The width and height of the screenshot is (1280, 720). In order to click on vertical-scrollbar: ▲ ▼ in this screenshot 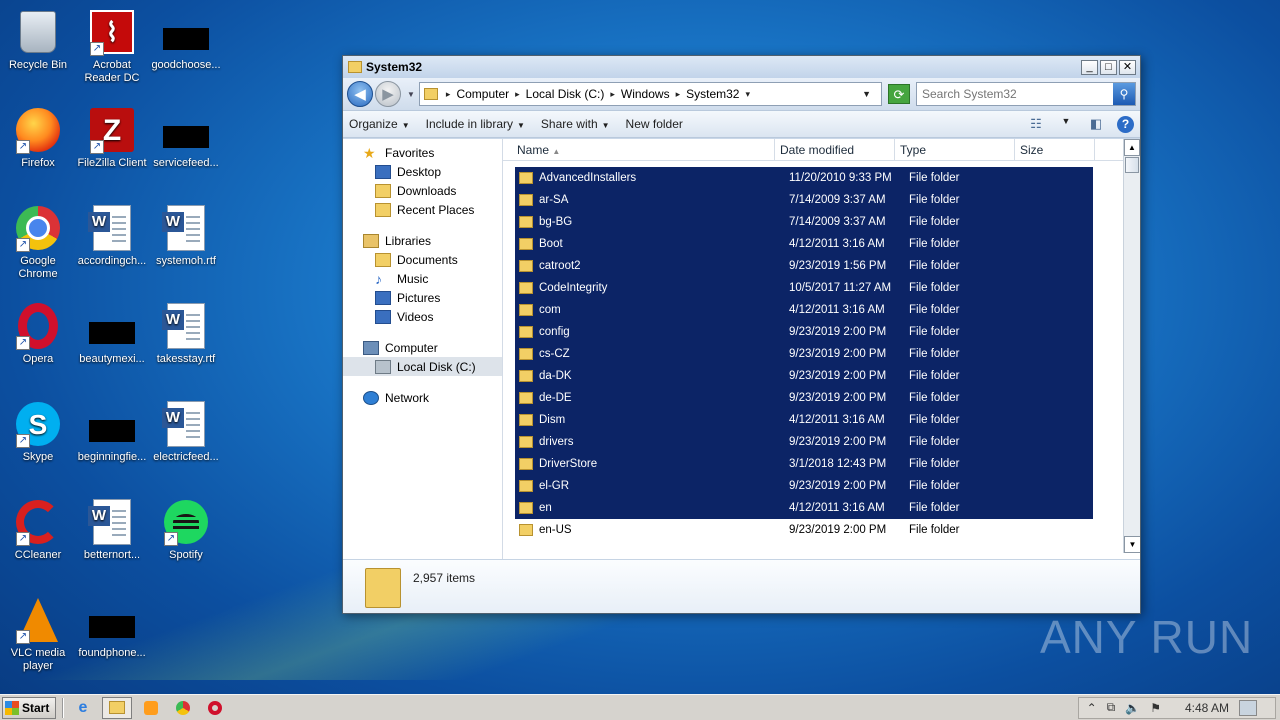, I will do `click(1131, 346)`.